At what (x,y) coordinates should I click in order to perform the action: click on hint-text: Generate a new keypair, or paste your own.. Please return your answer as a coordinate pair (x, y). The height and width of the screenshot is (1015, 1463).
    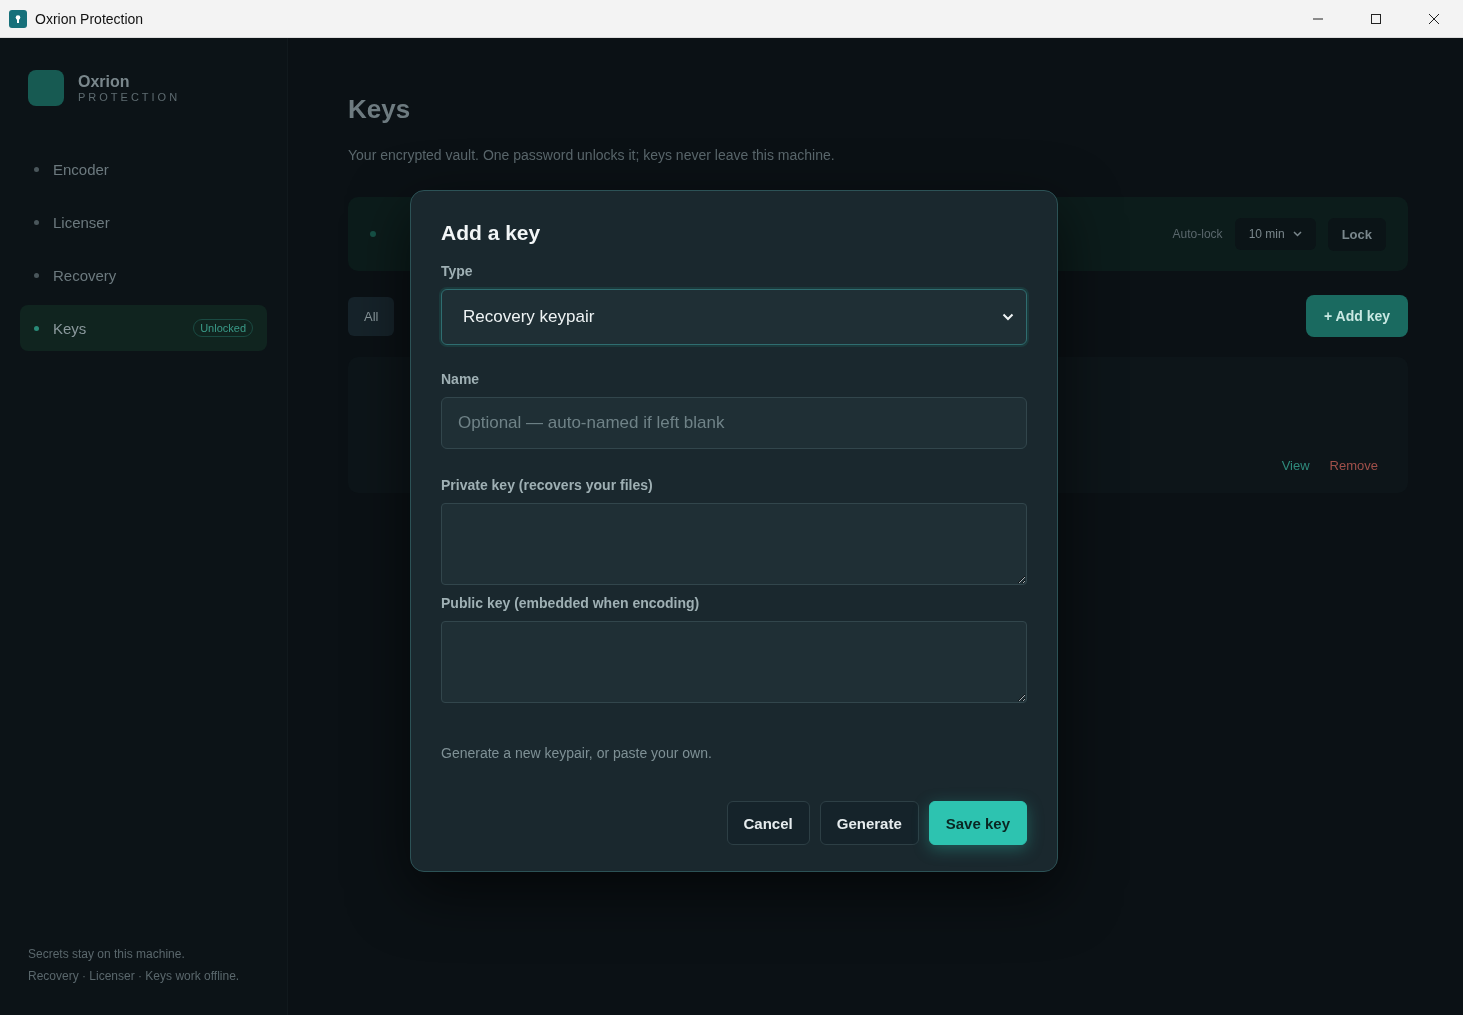
    Looking at the image, I should click on (577, 753).